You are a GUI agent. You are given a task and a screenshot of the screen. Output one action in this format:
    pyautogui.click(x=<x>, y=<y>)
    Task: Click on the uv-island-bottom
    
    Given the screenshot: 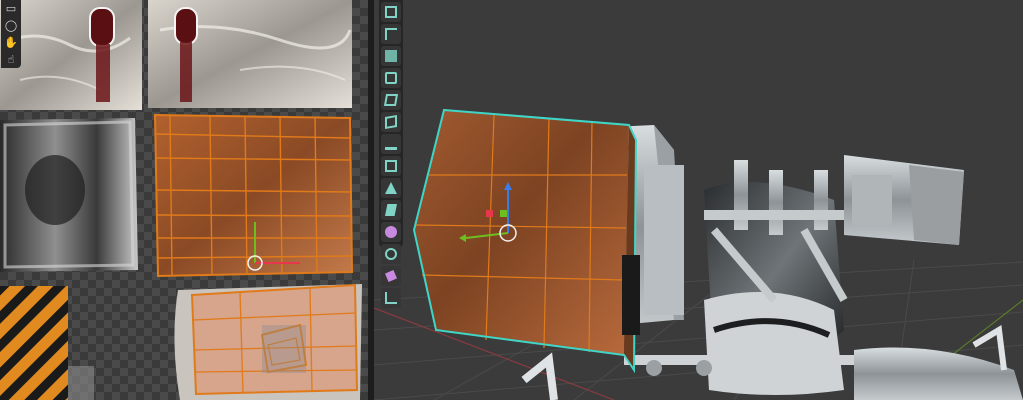 What is the action you would take?
    pyautogui.click(x=268, y=341)
    